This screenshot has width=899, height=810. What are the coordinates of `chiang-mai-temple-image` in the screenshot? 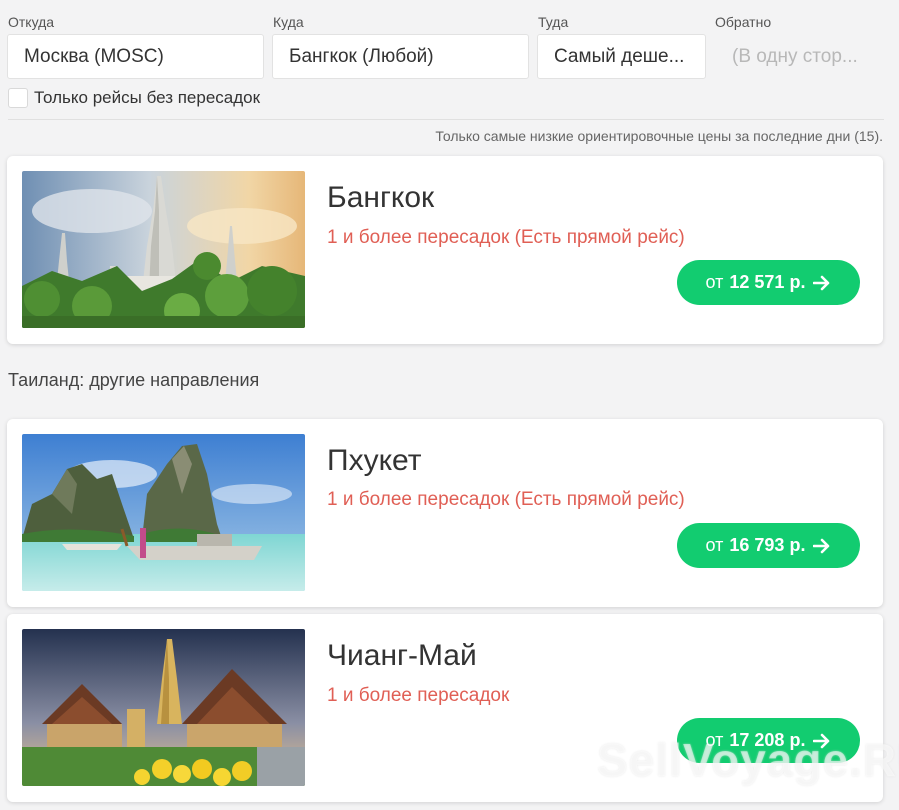 It's located at (163, 707).